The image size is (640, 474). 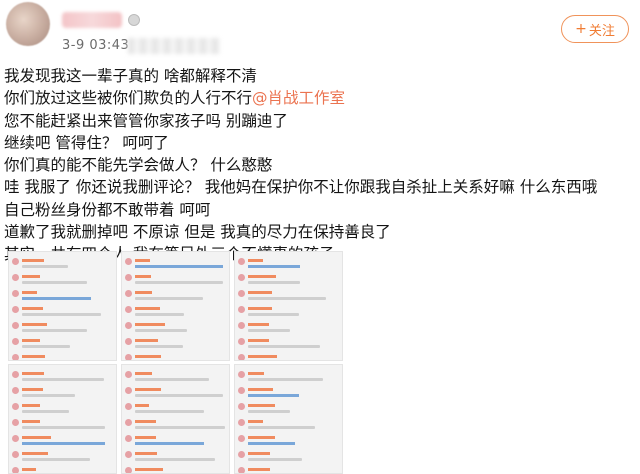 I want to click on post-header: 3-9 03:43 + 关注, so click(x=320, y=31).